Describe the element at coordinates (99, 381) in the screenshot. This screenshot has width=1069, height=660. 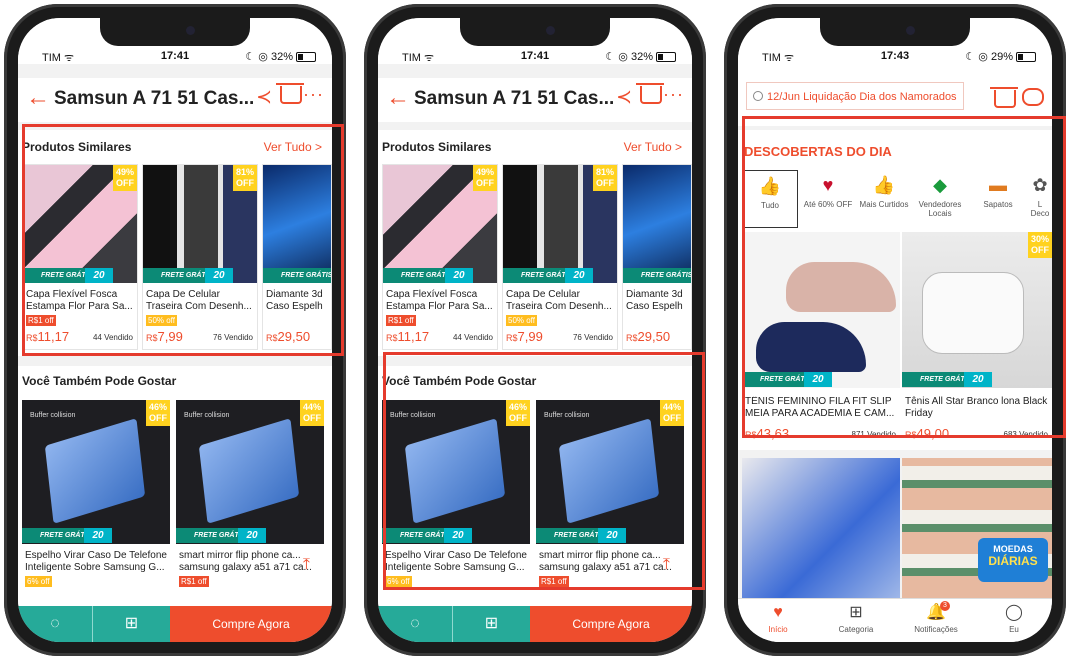
I see `section-title: Você Também Pode Gostar` at that location.